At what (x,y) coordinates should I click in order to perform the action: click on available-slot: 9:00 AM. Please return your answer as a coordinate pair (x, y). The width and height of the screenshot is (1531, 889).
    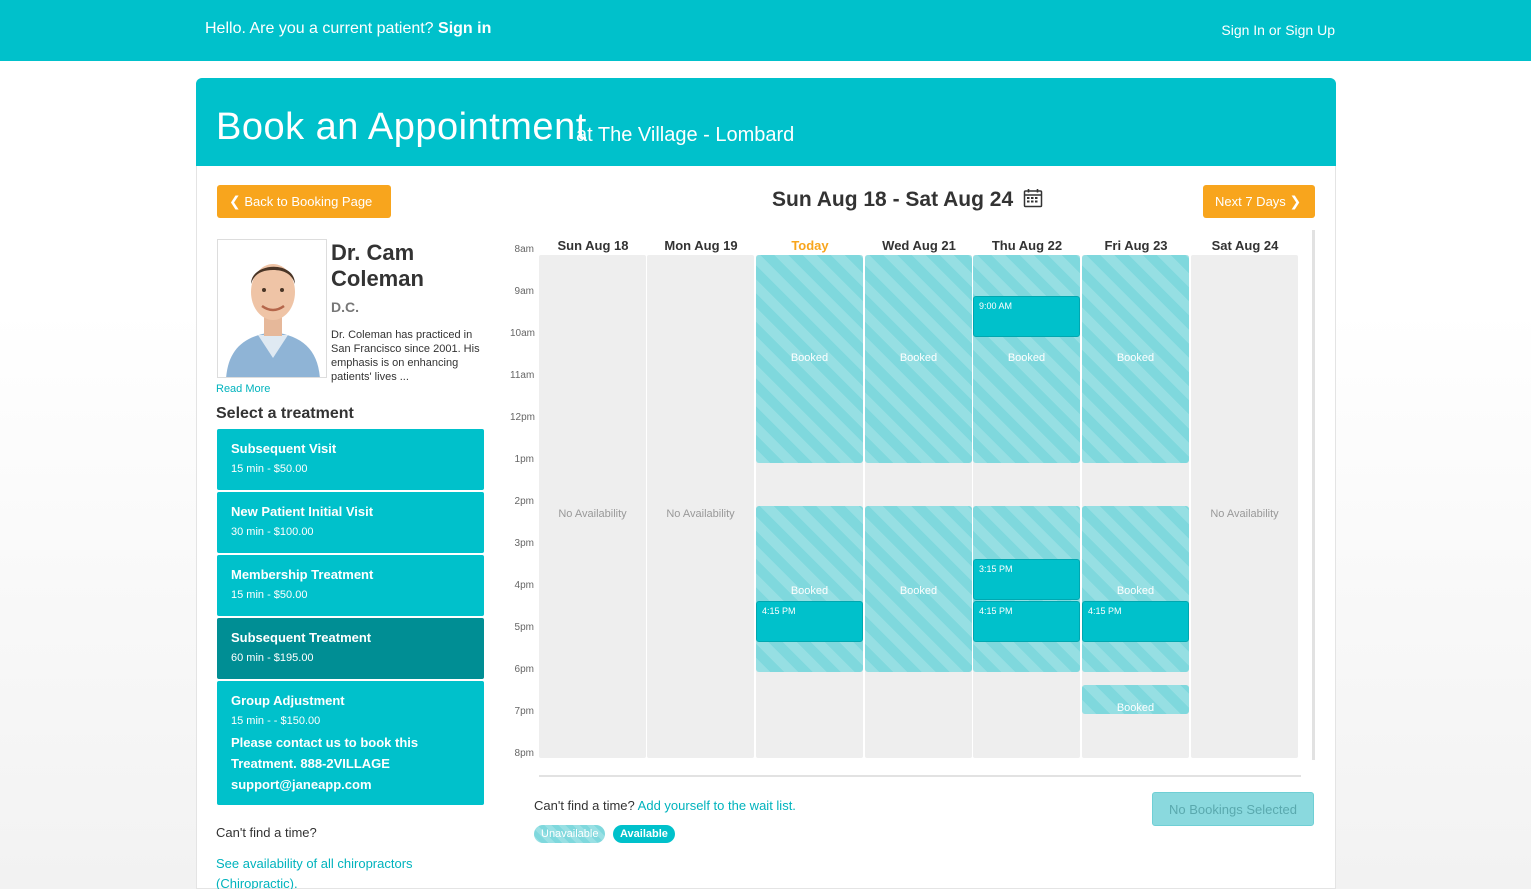
    Looking at the image, I should click on (1026, 316).